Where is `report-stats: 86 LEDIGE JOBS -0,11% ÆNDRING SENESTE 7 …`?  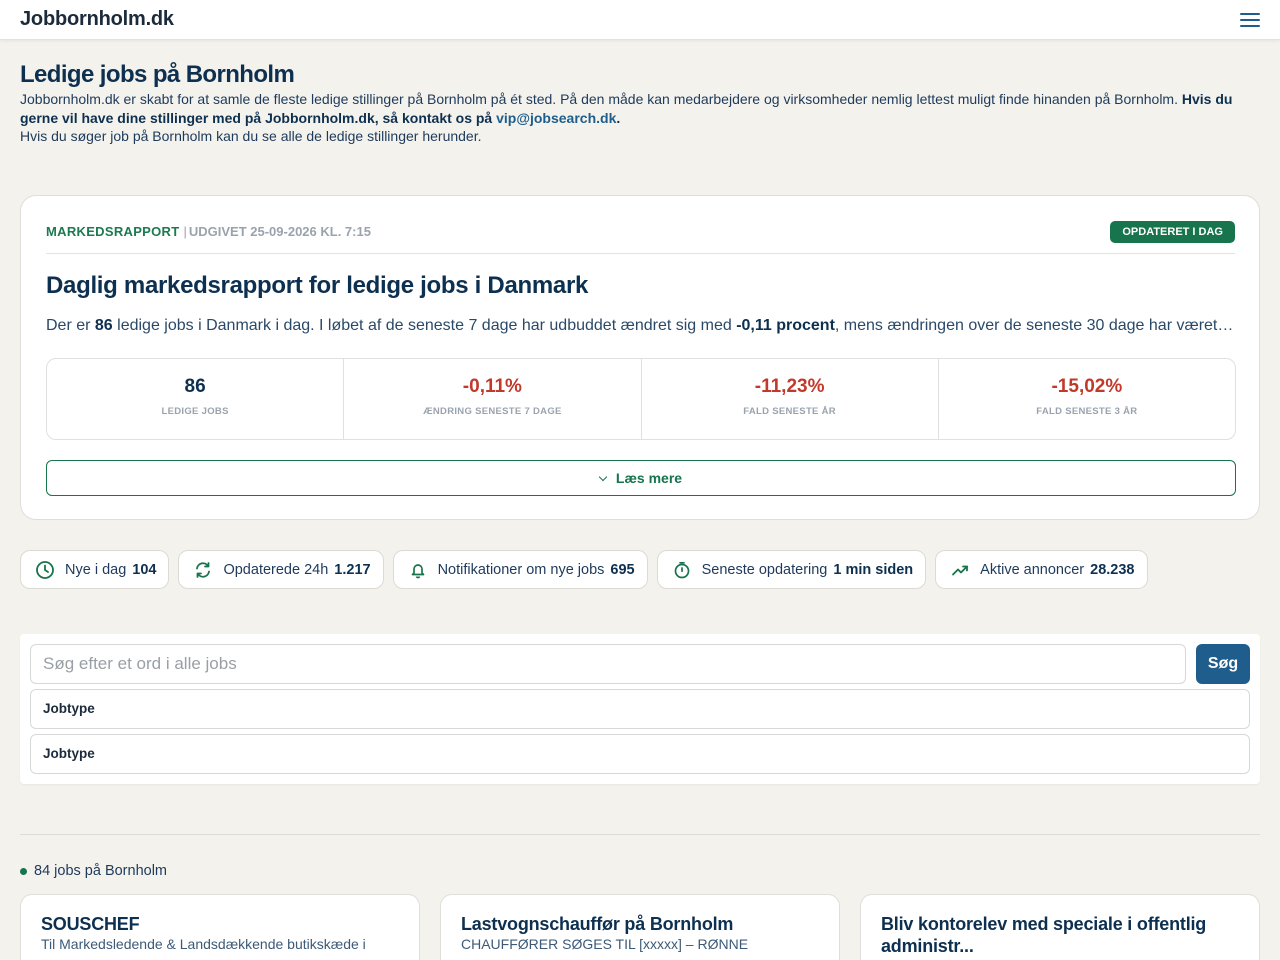
report-stats: 86 LEDIGE JOBS -0,11% ÆNDRING SENESTE 7 … is located at coordinates (641, 399).